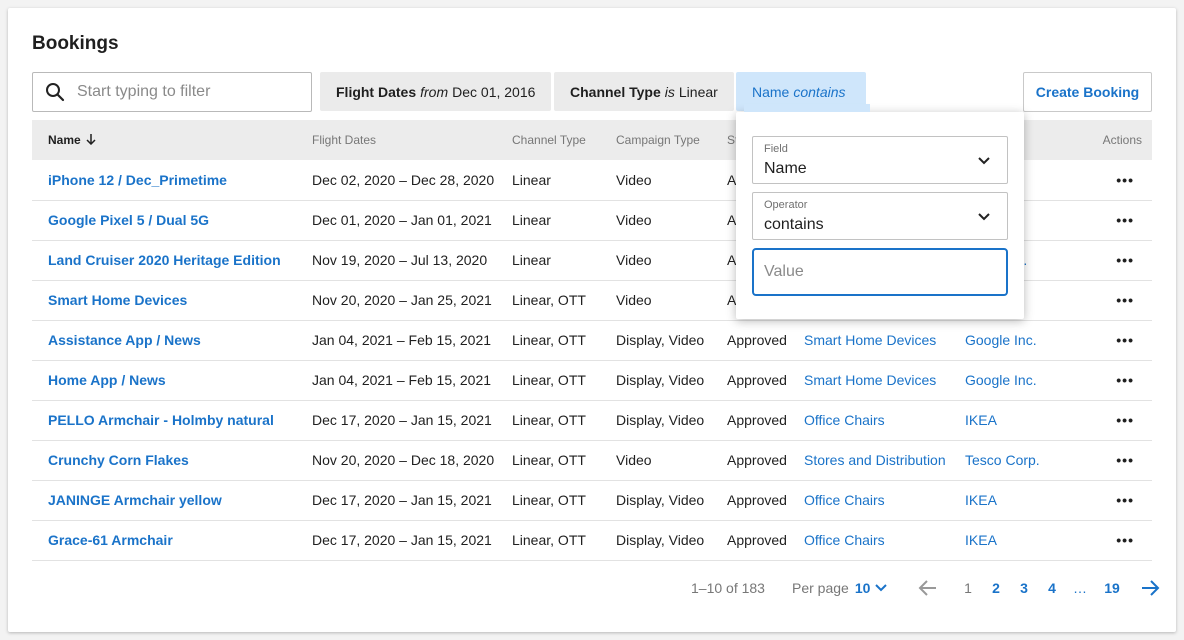  I want to click on search-input, so click(187, 92).